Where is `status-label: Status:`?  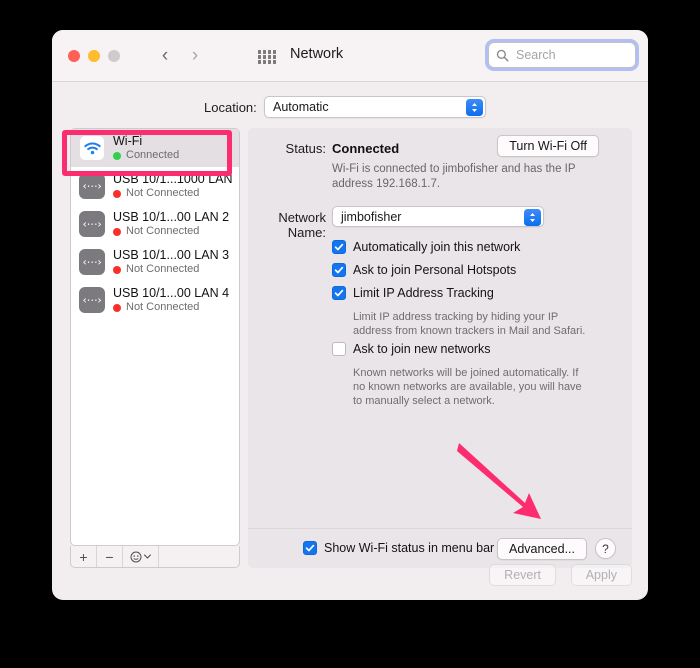 status-label: Status: is located at coordinates (305, 148).